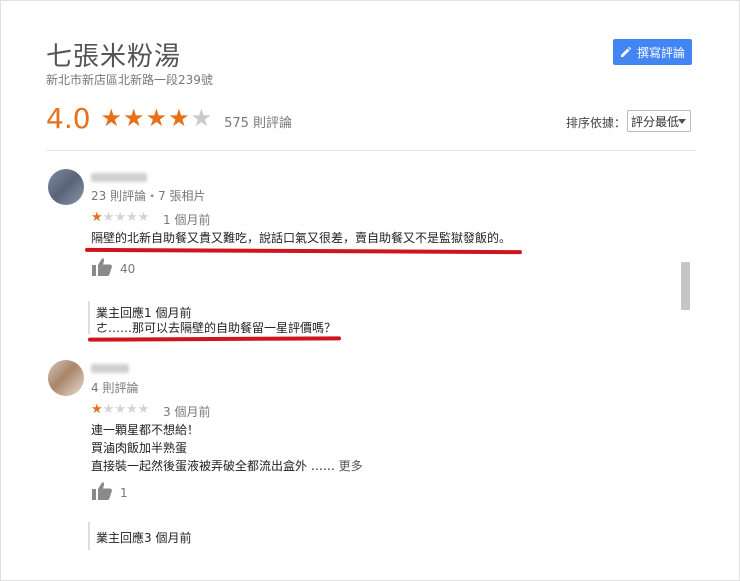 This screenshot has height=581, width=740. I want to click on scrollbar-thumb, so click(685, 286).